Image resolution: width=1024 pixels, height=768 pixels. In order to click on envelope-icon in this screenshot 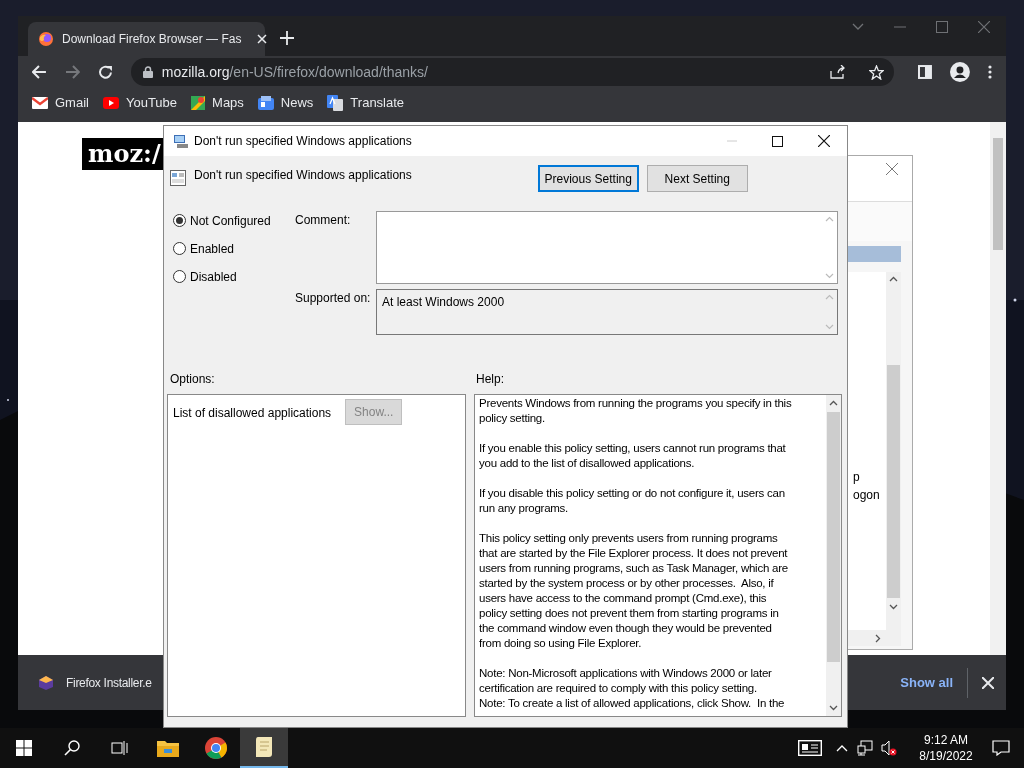, I will do `click(40, 103)`.